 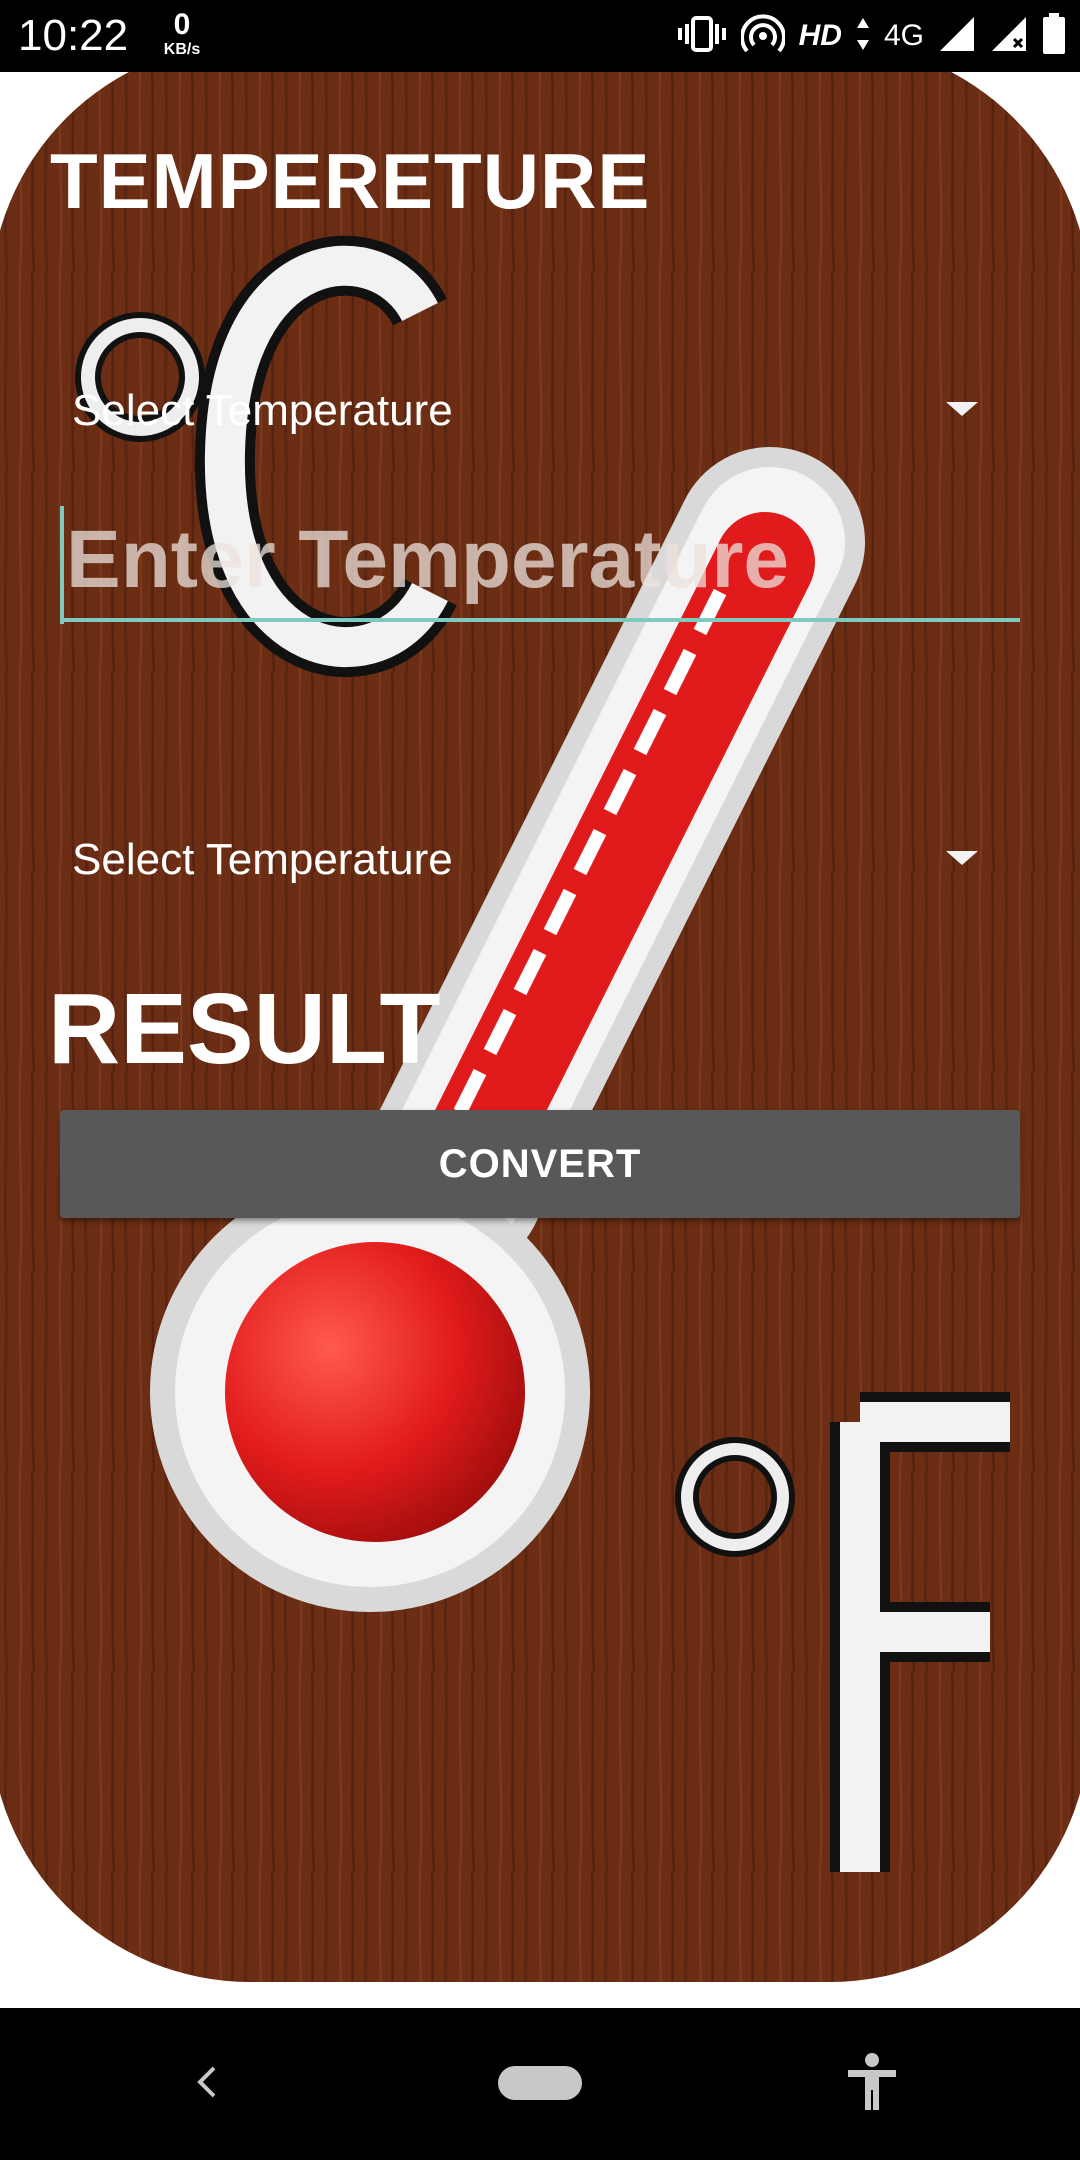 I want to click on text-cursor, so click(x=62, y=565).